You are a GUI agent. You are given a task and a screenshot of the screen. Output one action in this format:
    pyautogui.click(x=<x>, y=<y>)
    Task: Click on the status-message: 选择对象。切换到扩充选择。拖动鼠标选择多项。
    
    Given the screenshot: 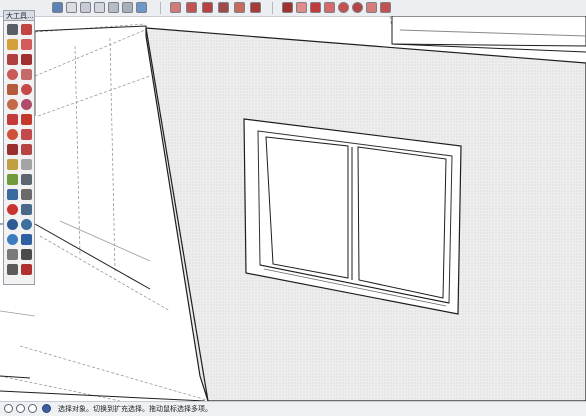 What is the action you would take?
    pyautogui.click(x=135, y=409)
    